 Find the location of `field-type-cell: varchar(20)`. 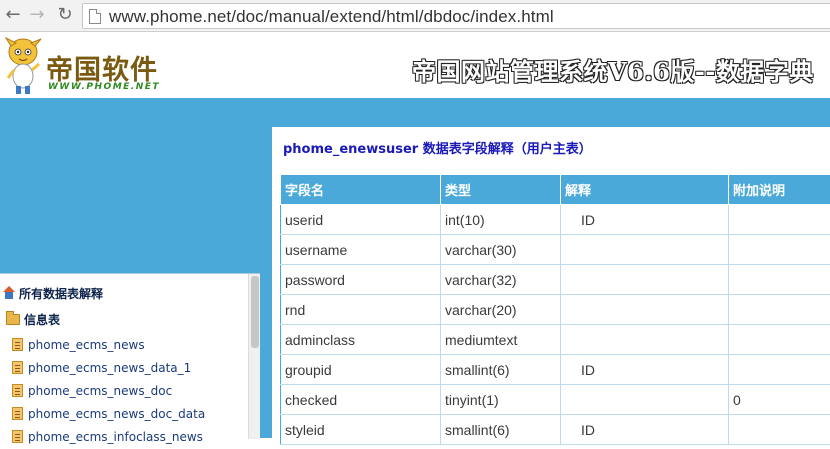

field-type-cell: varchar(20) is located at coordinates (501, 310).